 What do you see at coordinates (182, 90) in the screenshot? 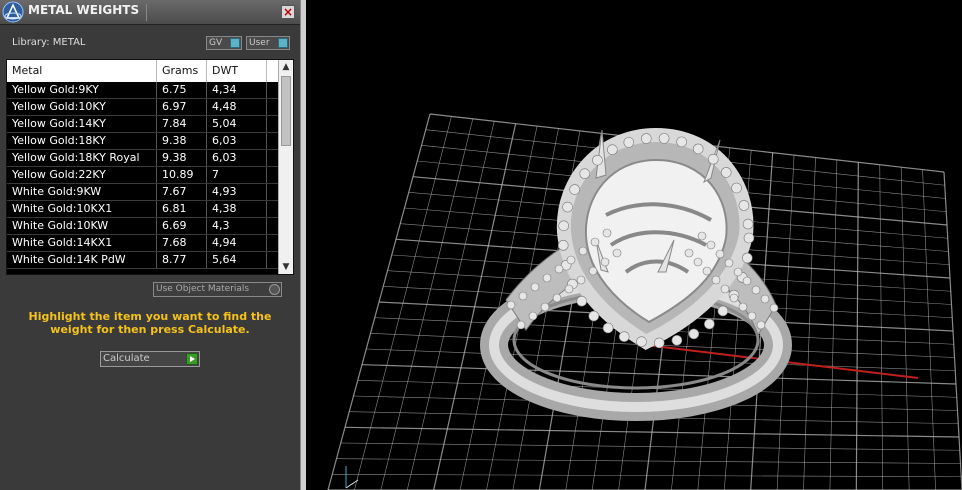
I see `grams-cell: 6.75` at bounding box center [182, 90].